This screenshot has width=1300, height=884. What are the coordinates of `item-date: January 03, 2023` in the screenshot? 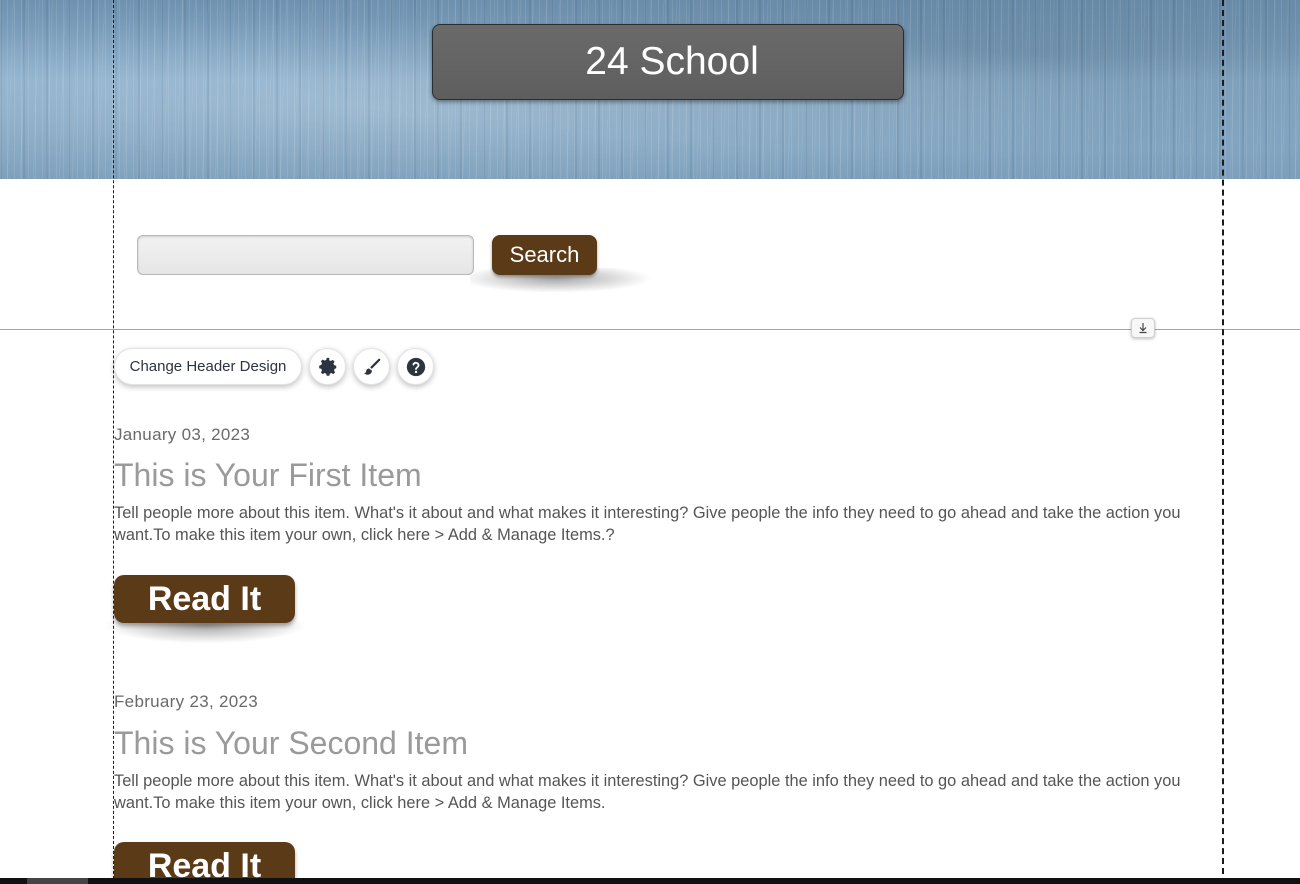 It's located at (182, 434).